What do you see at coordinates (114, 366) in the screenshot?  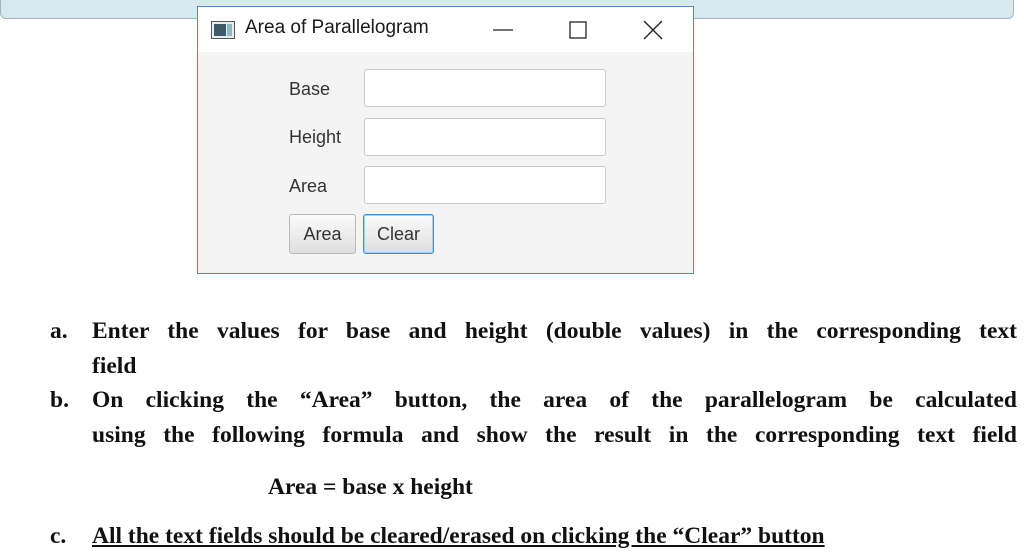 I see `instruction-a-line2: field` at bounding box center [114, 366].